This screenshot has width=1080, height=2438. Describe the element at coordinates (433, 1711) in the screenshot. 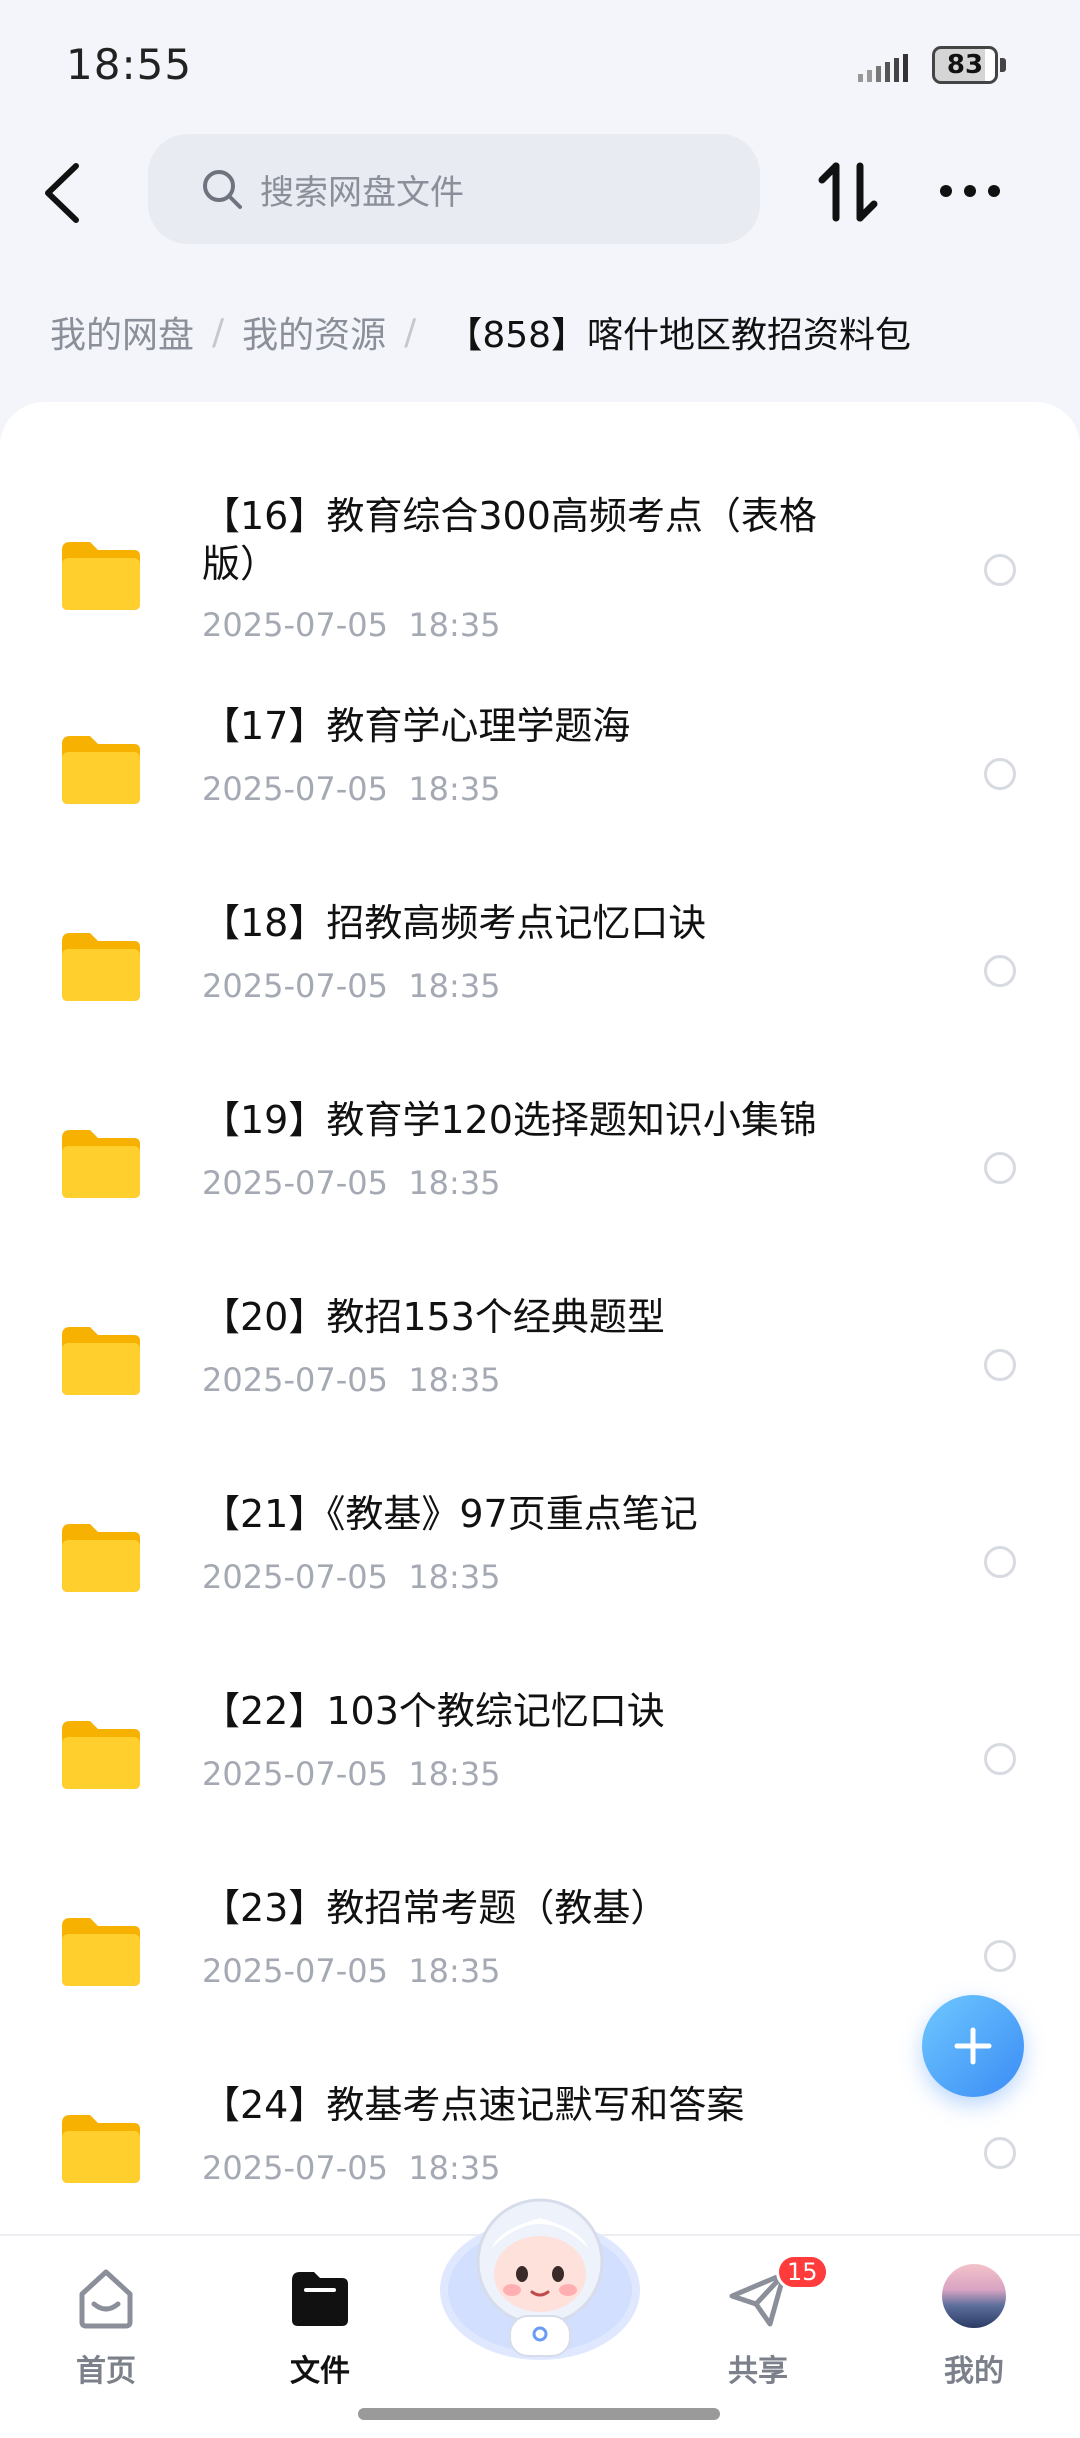

I see `file-title: 【22】103个教综记忆口诀` at that location.